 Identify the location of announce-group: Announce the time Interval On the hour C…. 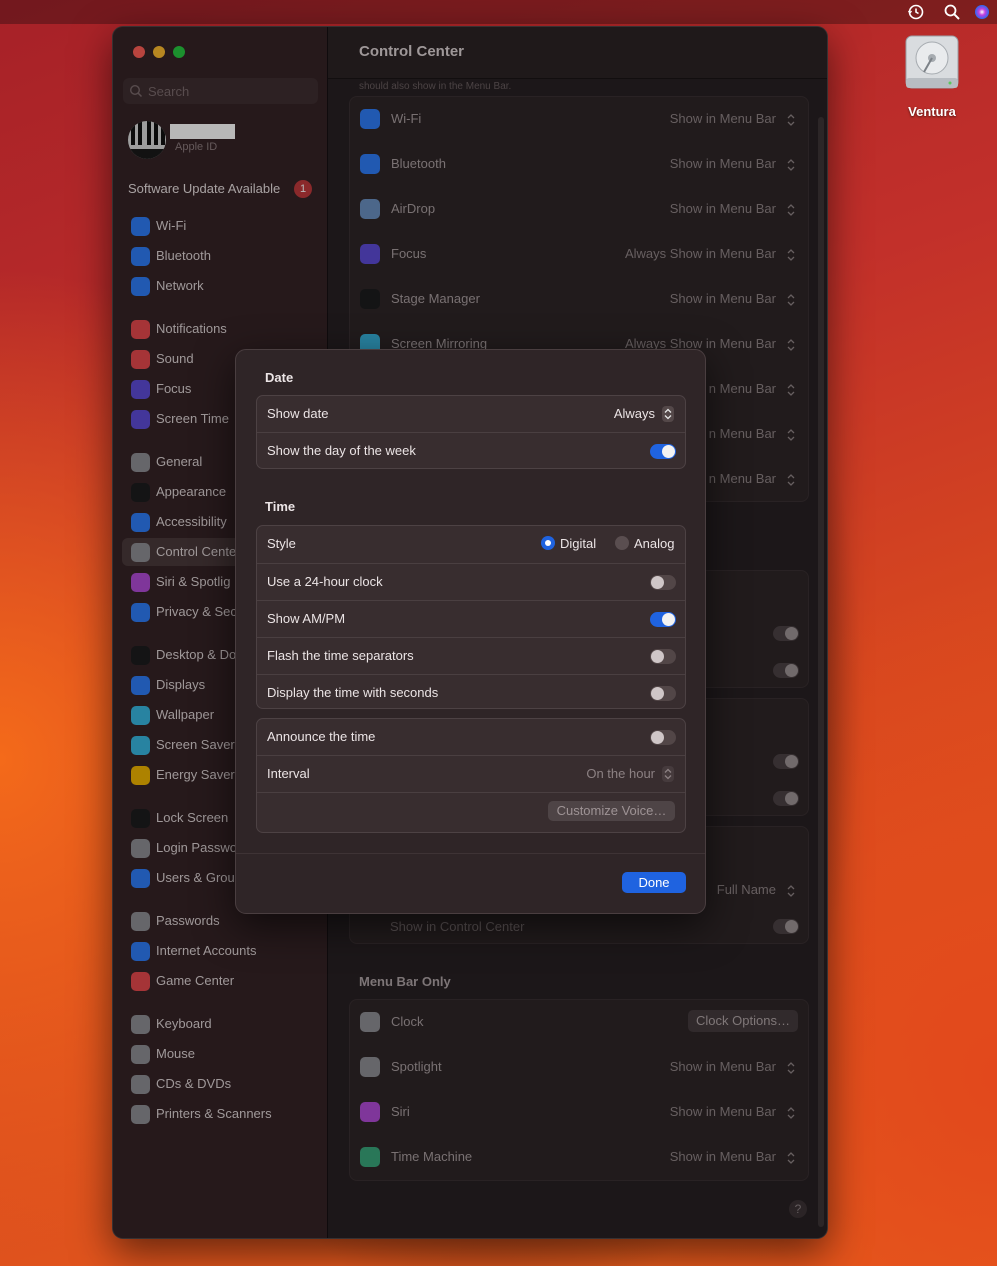
(471, 775).